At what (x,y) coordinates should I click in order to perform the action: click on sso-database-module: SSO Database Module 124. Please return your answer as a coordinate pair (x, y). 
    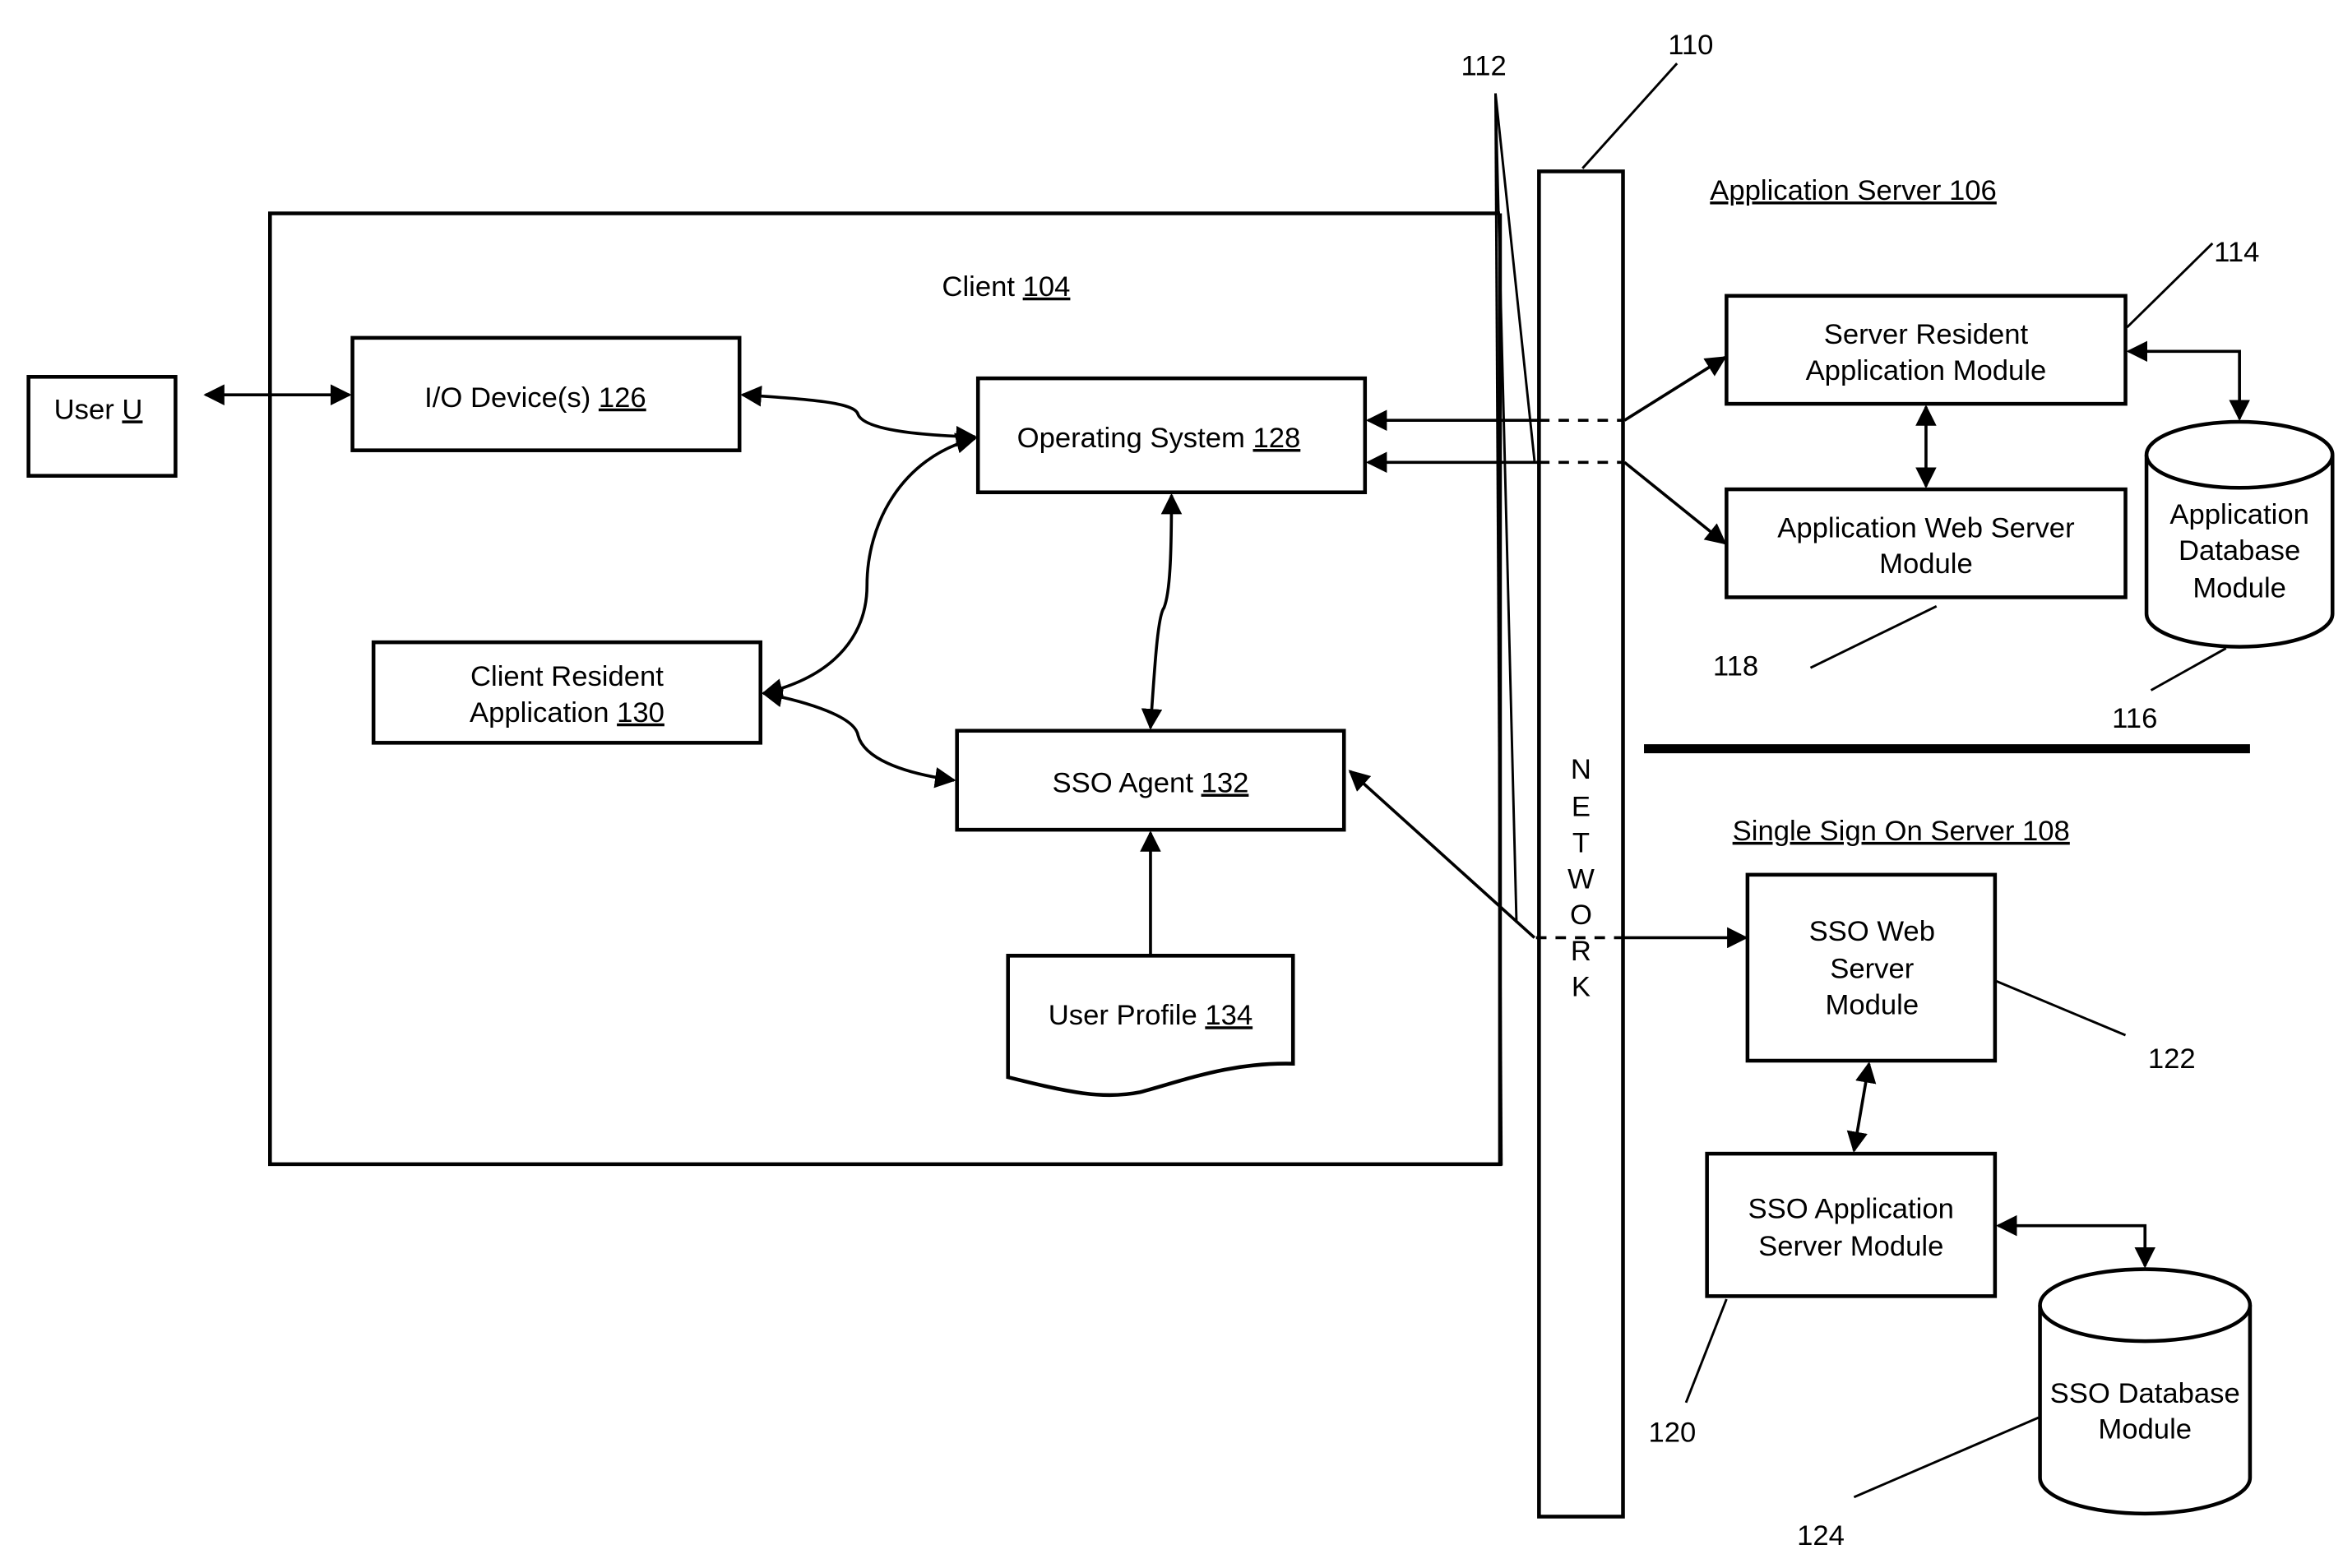
    Looking at the image, I should click on (2025, 1409).